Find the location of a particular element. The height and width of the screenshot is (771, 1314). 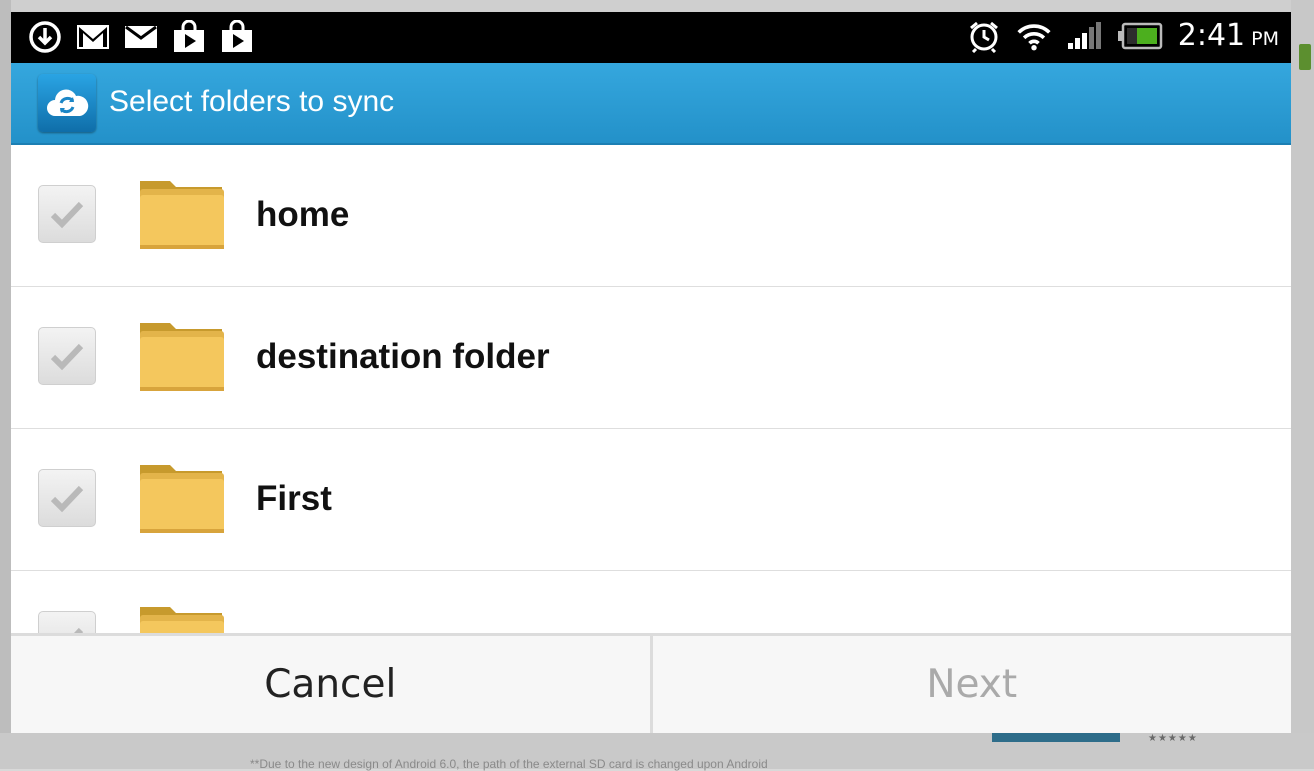

folder-name: home is located at coordinates (303, 214).